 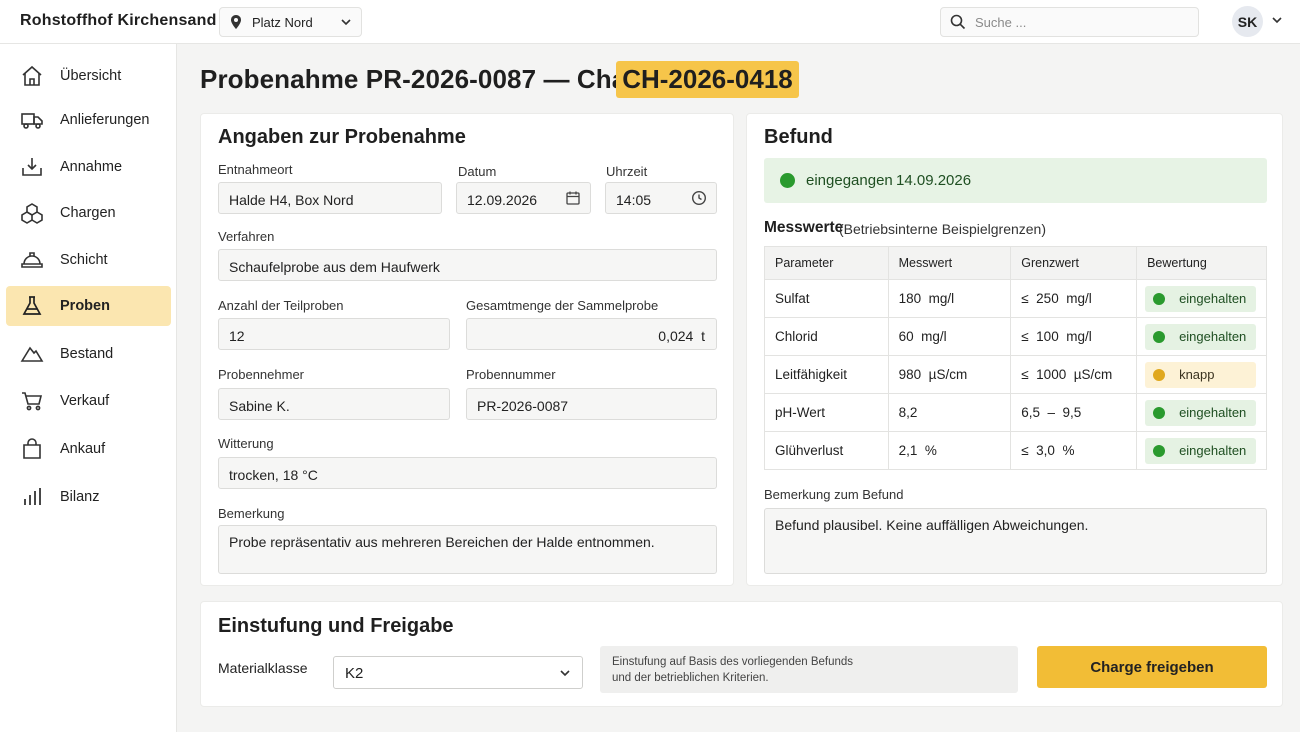 I want to click on avatar: SK, so click(x=1247, y=21).